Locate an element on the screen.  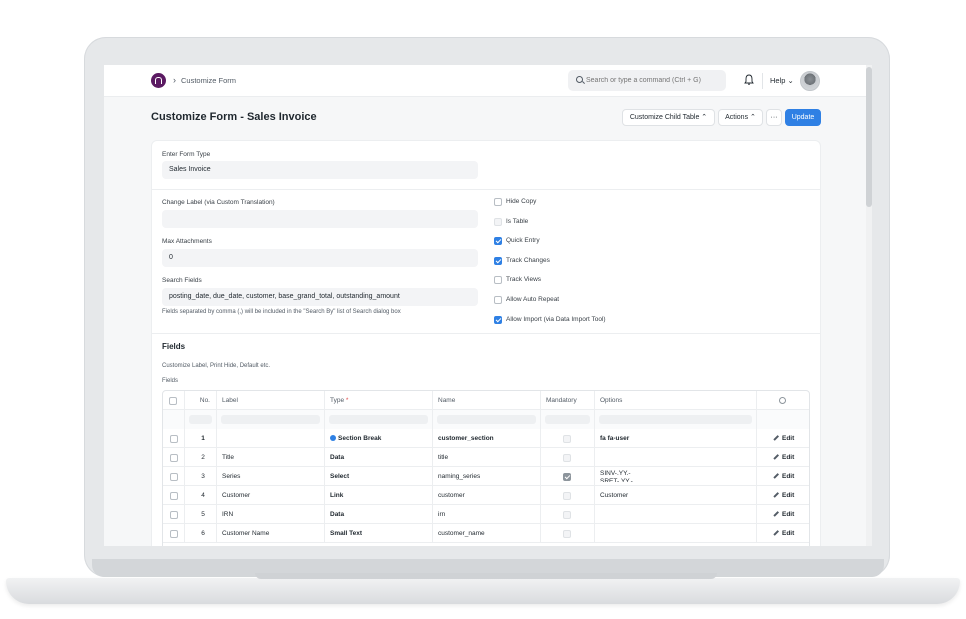
row-name: title is located at coordinates (487, 457).